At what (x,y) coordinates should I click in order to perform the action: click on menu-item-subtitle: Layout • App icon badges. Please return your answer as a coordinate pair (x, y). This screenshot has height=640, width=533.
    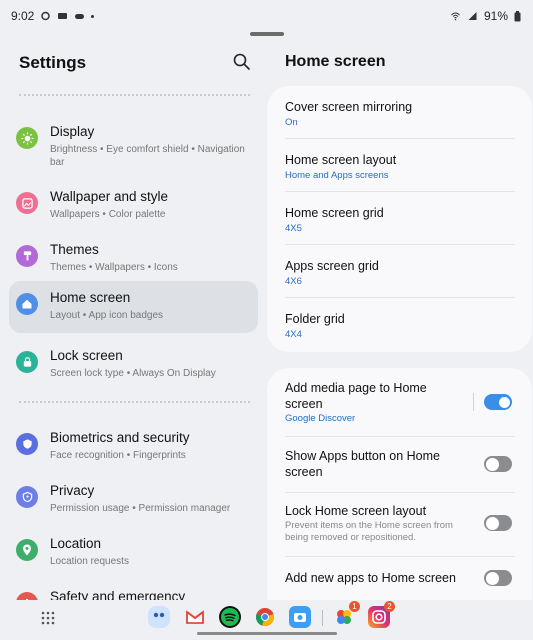
    Looking at the image, I should click on (107, 315).